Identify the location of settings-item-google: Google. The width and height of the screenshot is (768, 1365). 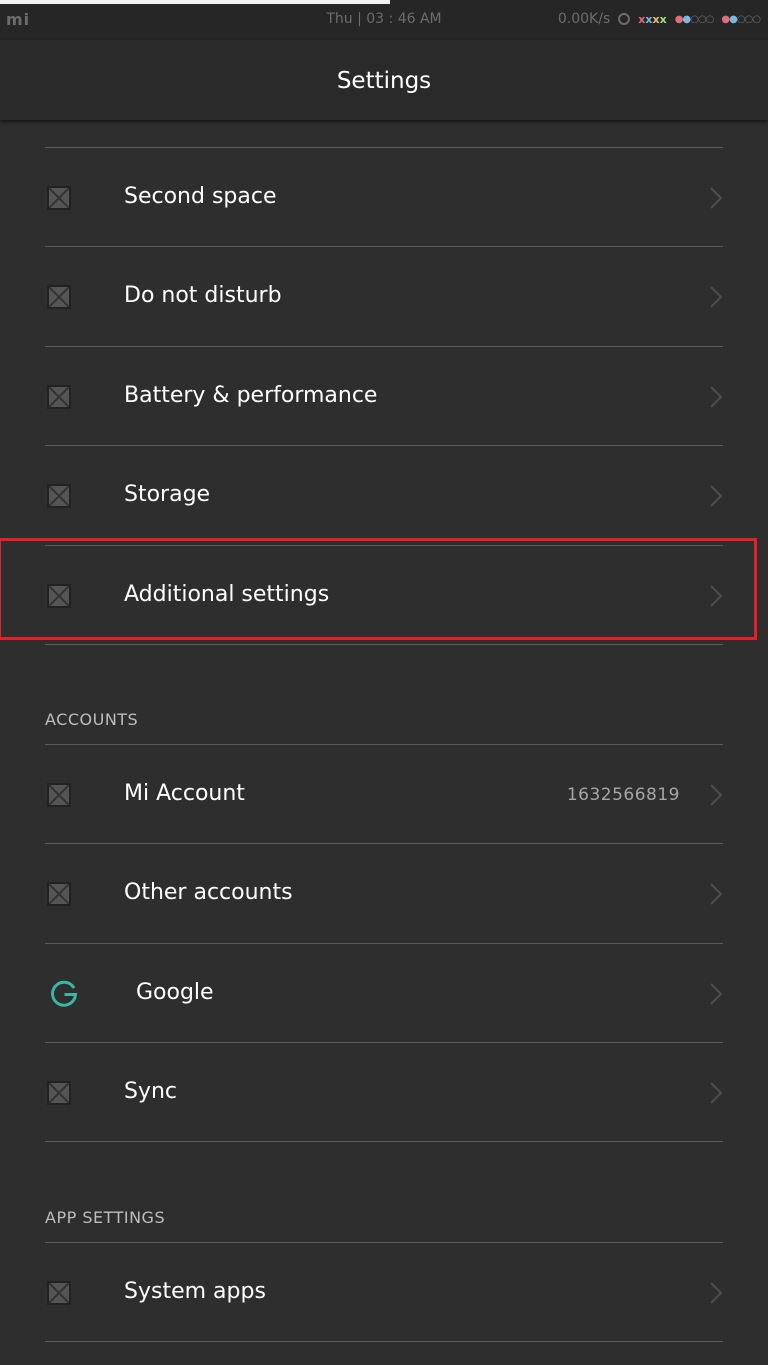
(384, 993).